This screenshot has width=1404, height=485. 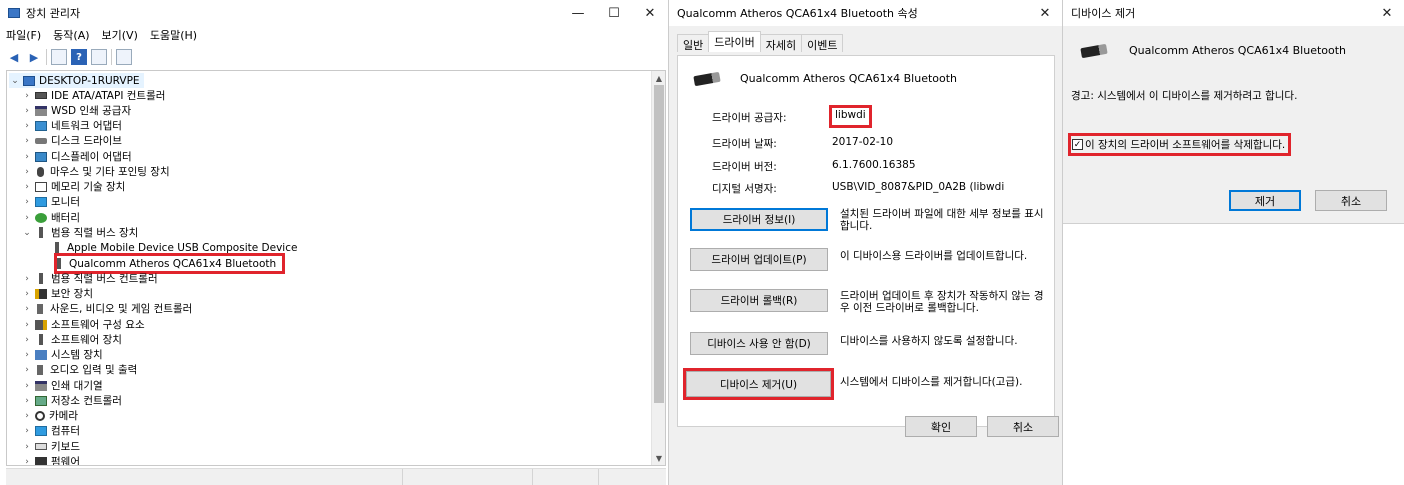 What do you see at coordinates (61, 385) in the screenshot?
I see `tree-item: › 인쇄 대기열` at bounding box center [61, 385].